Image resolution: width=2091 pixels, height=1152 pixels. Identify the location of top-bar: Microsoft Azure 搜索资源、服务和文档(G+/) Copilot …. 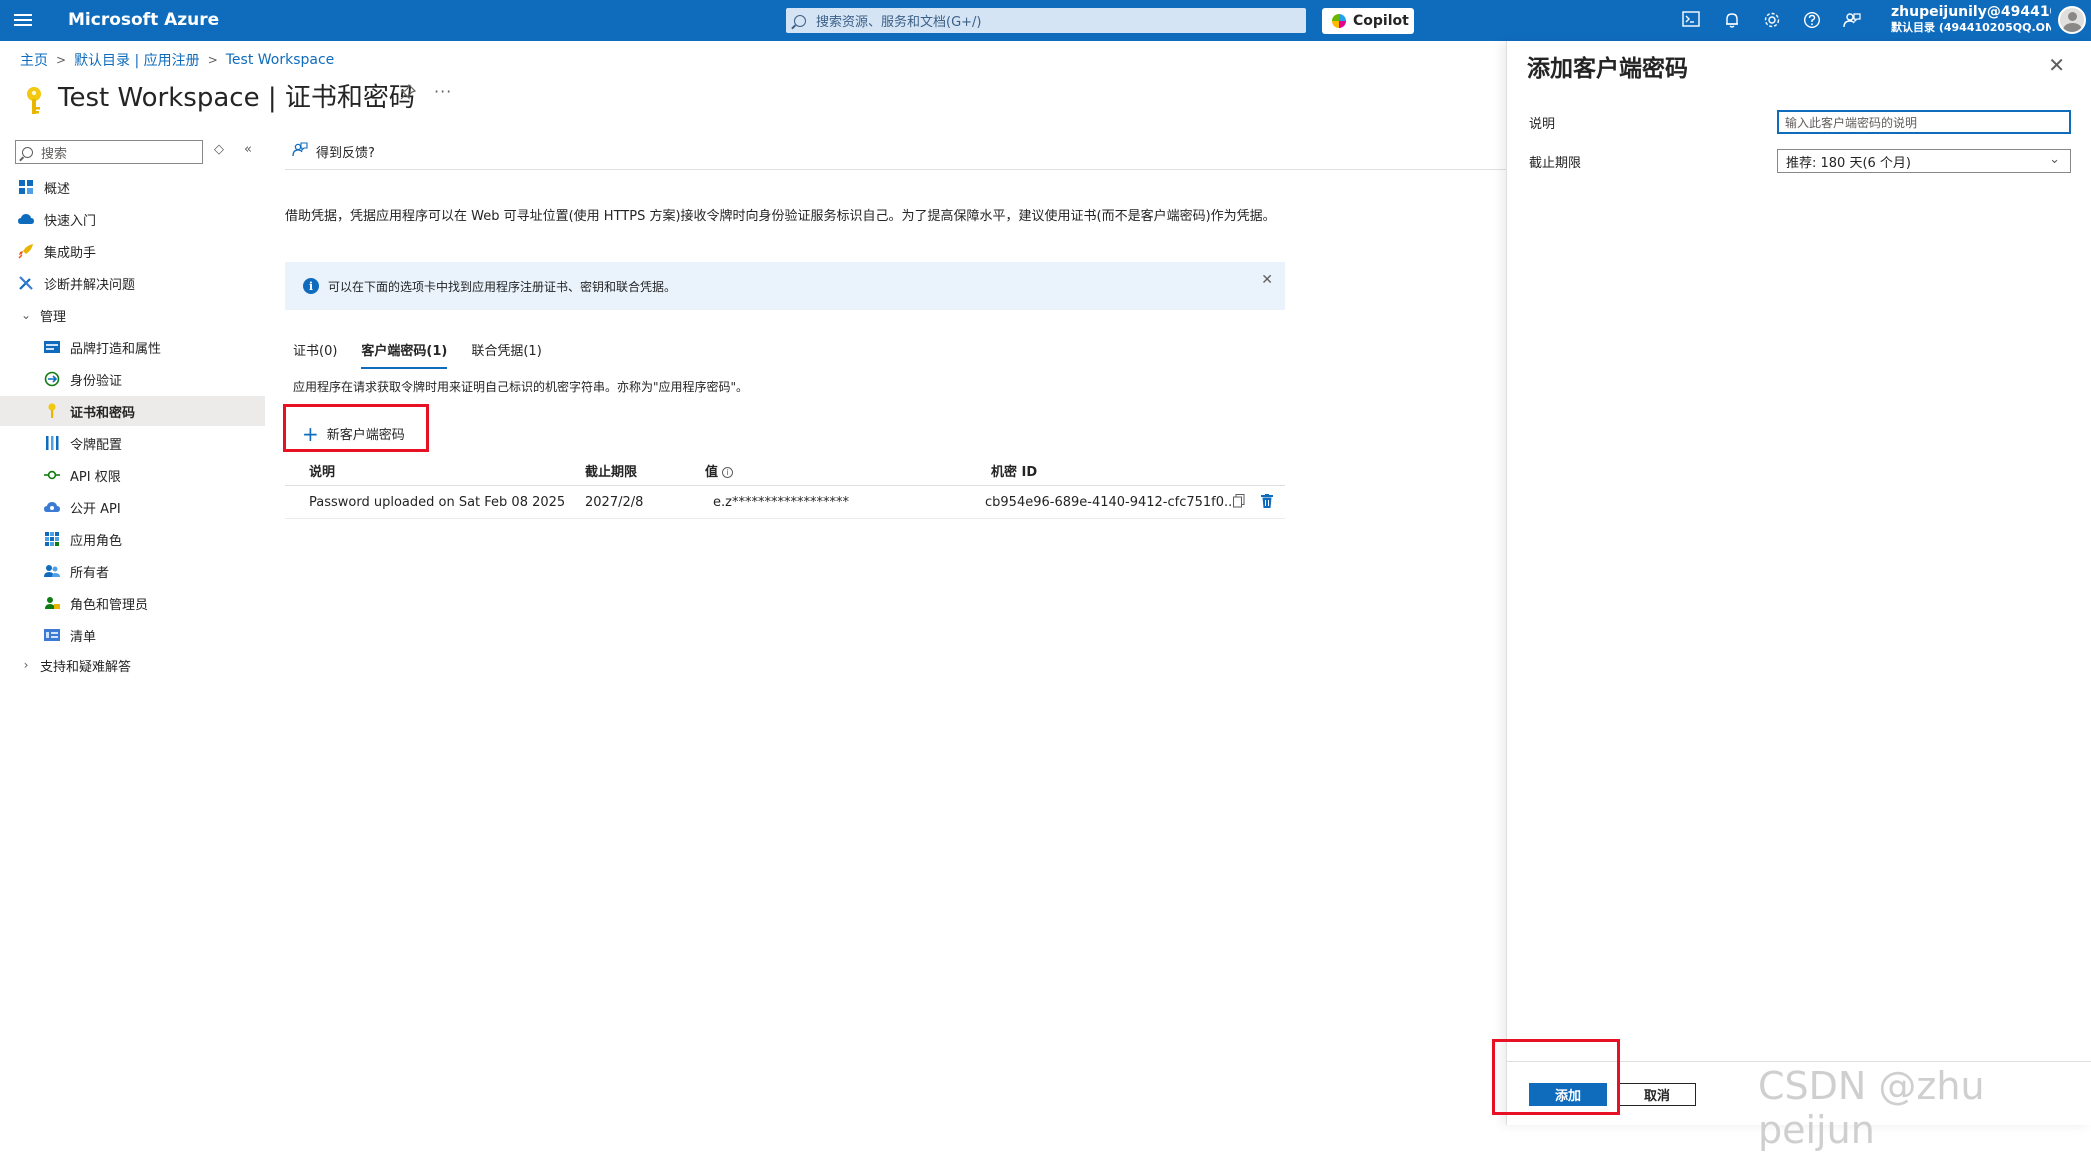
(1045, 20).